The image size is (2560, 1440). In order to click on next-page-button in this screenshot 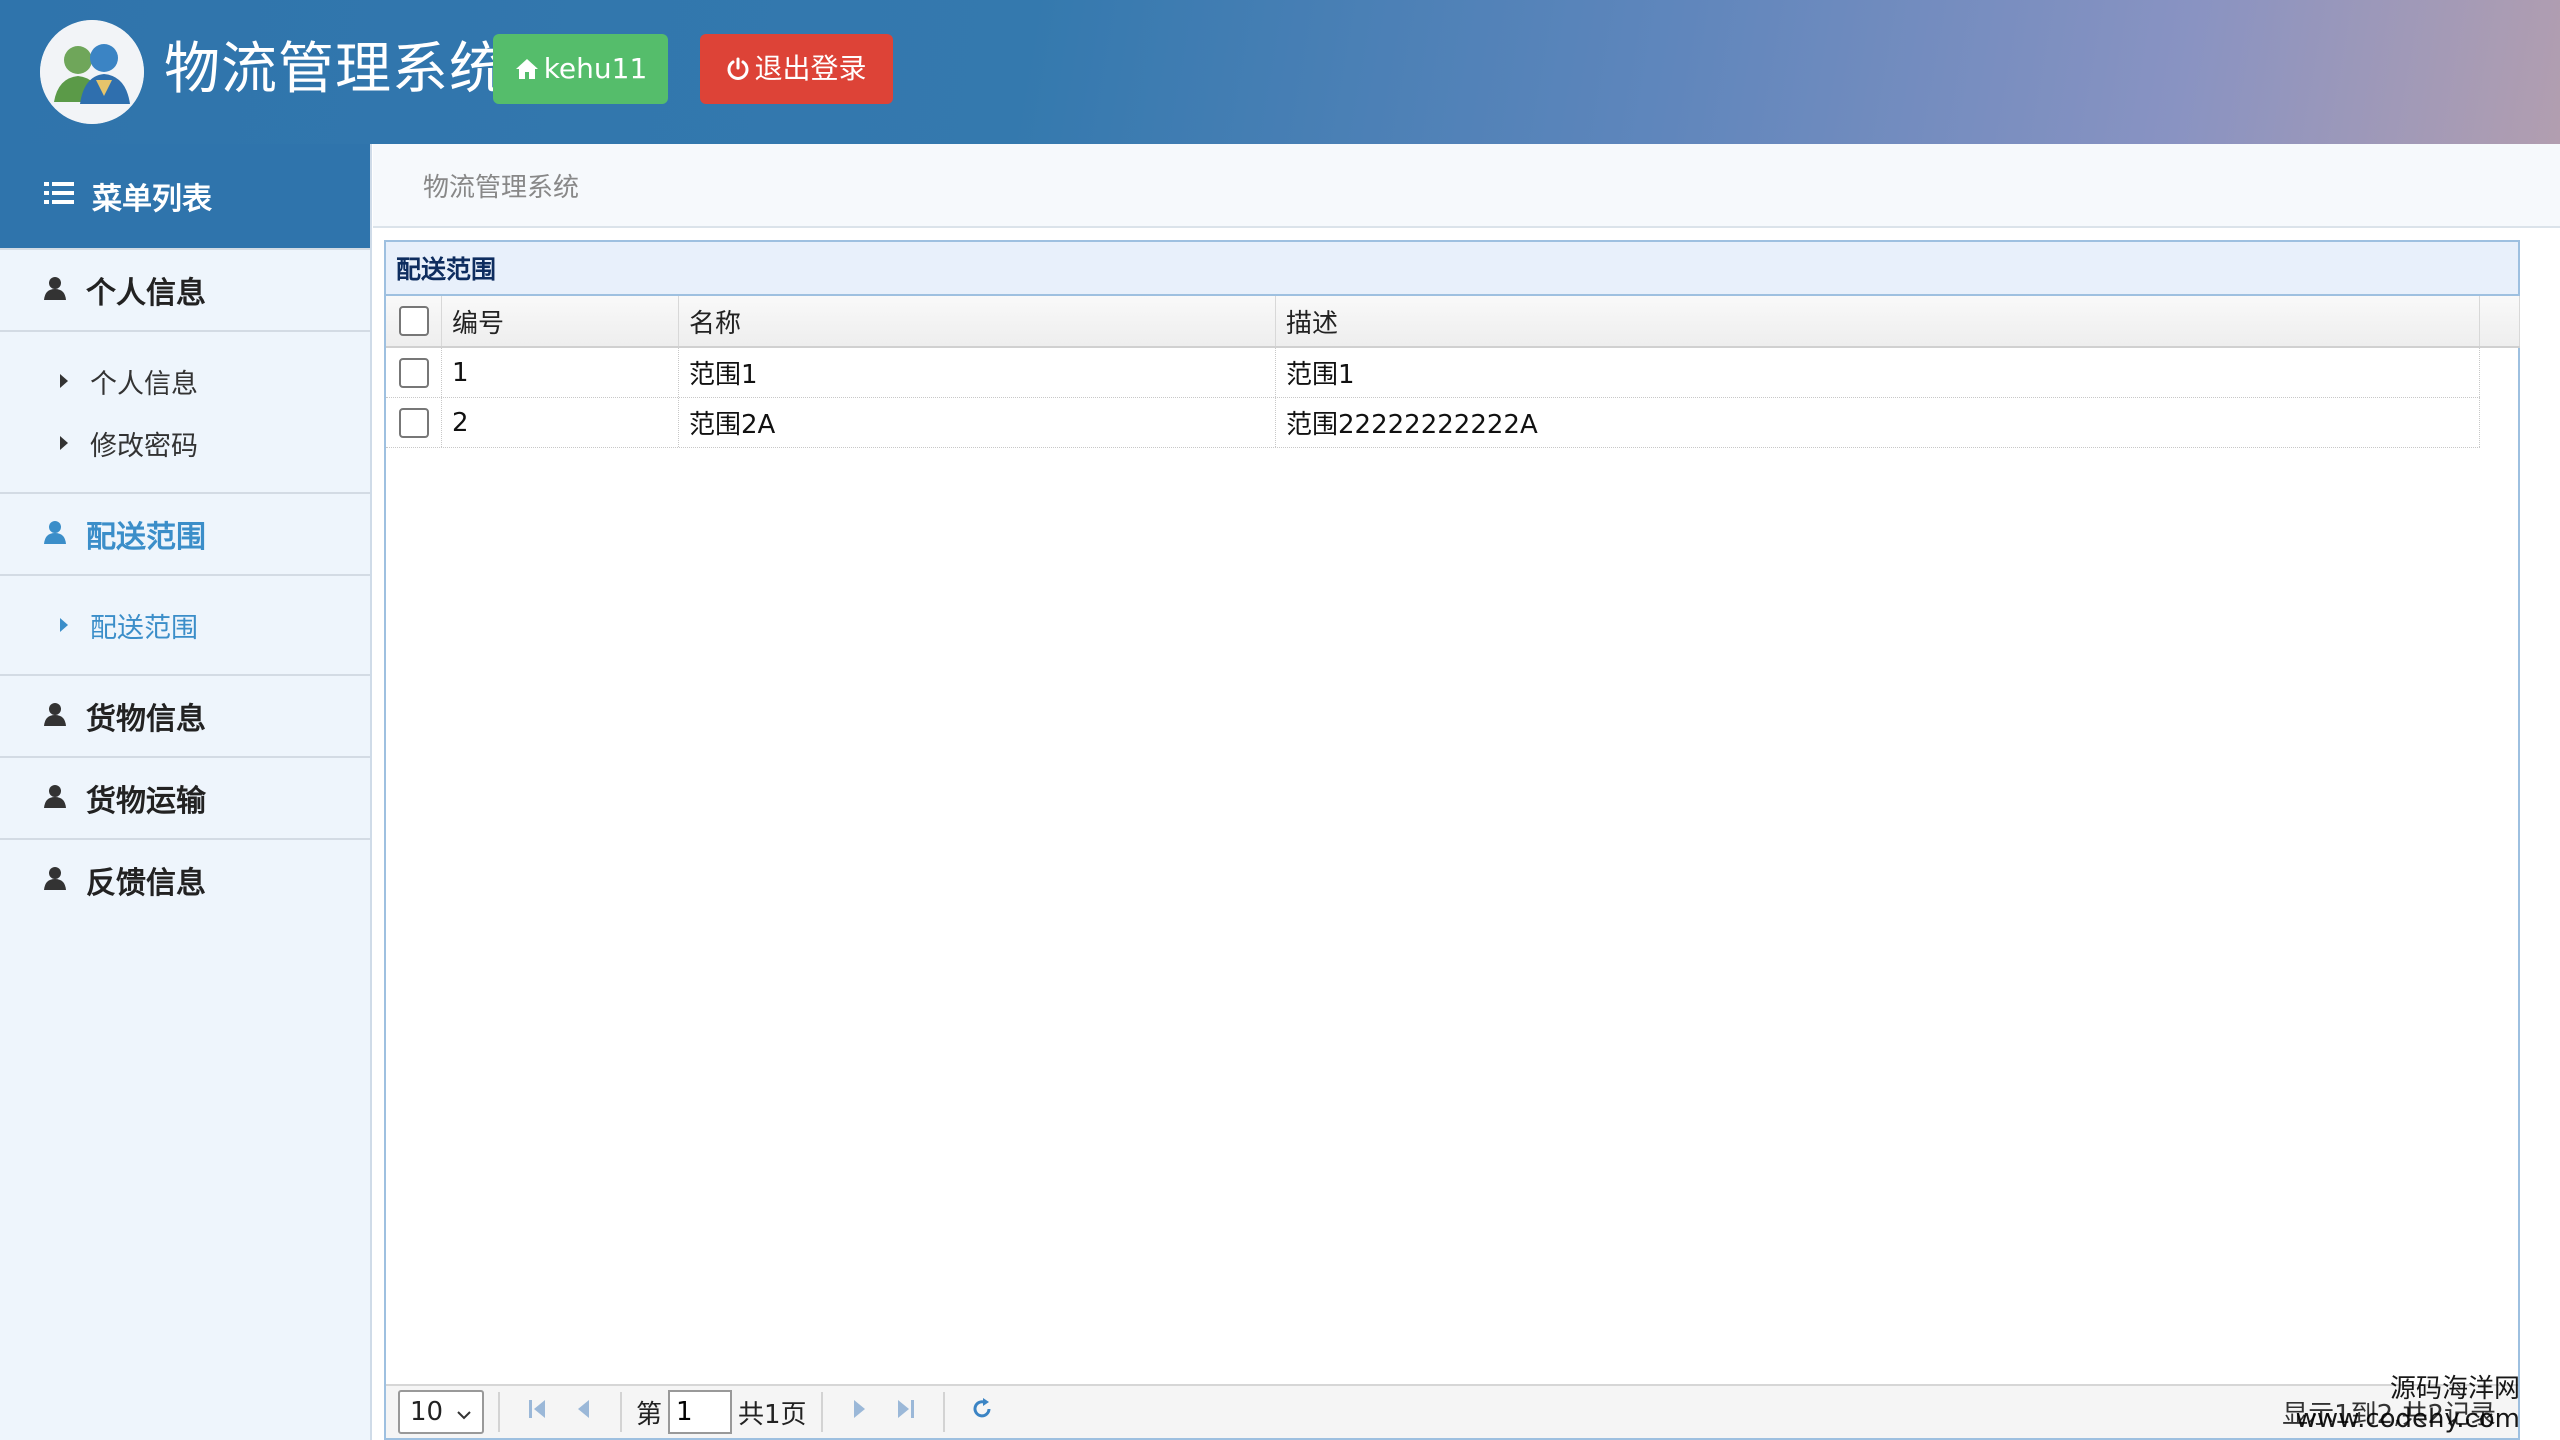, I will do `click(860, 1412)`.